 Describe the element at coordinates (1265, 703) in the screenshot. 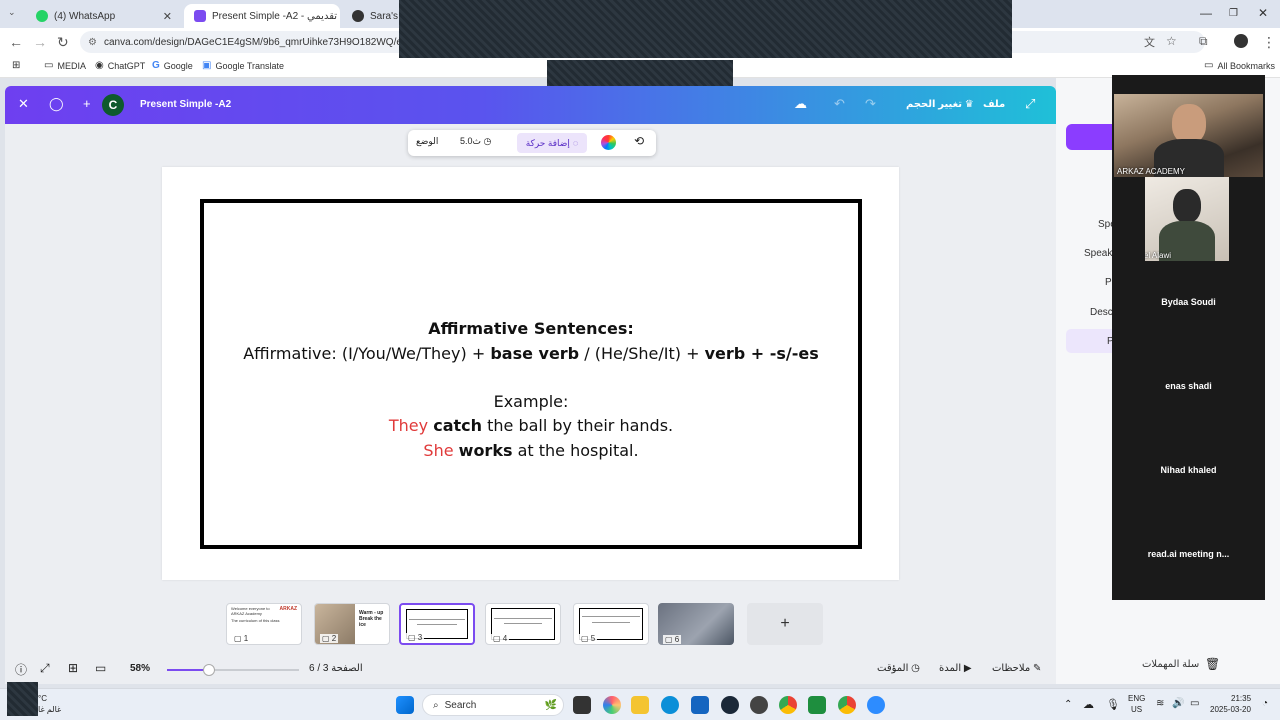

I see `notifications-icon: ◔` at that location.